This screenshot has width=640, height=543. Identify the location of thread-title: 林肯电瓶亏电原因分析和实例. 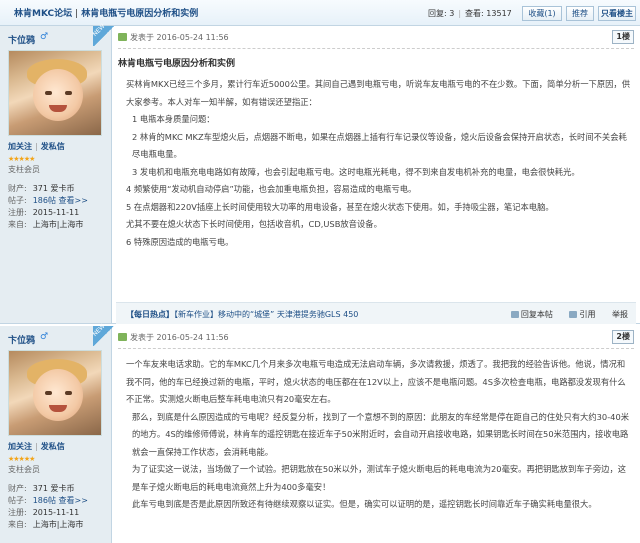
(140, 14).